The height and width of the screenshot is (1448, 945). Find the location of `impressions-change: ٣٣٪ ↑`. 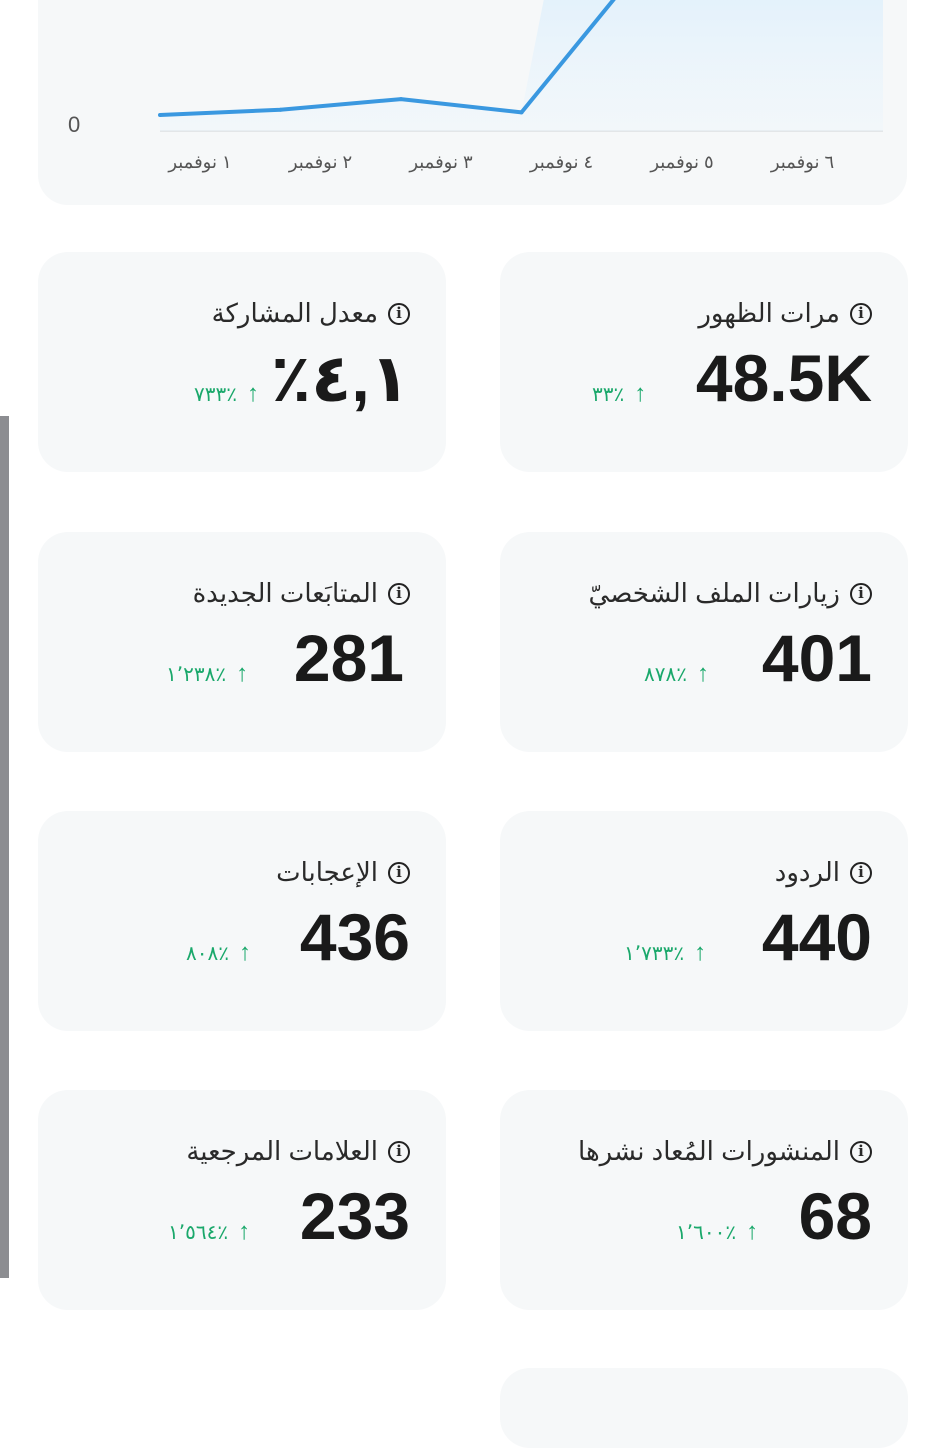

impressions-change: ٣٣٪ ↑ is located at coordinates (619, 394).